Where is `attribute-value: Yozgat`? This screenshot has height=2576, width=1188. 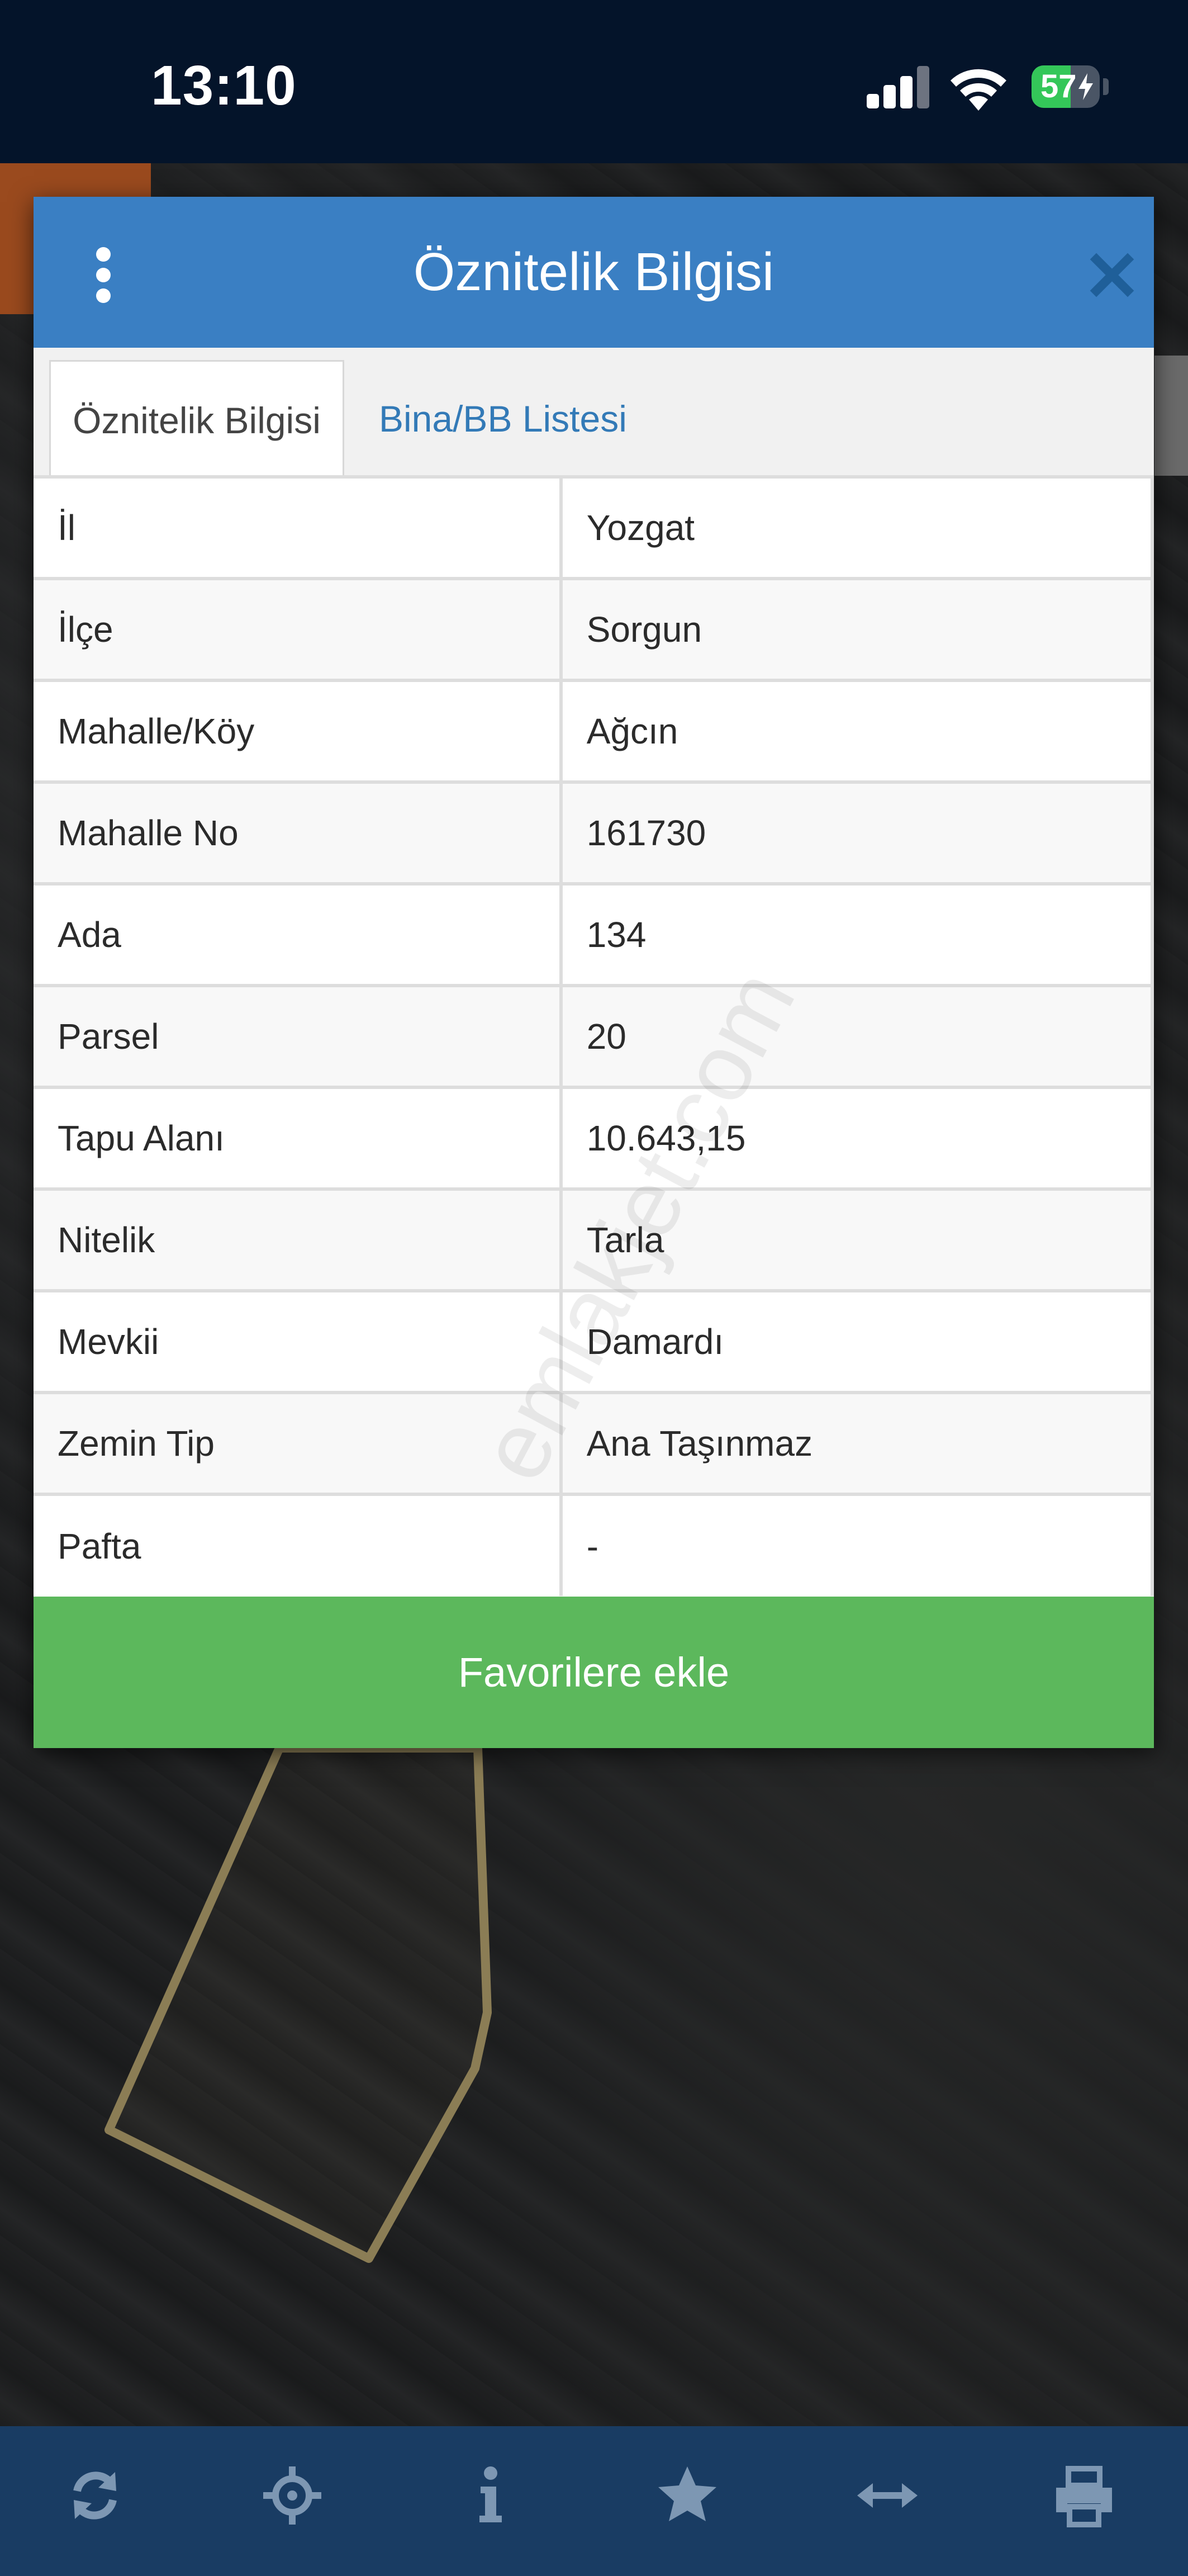
attribute-value: Yozgat is located at coordinates (857, 527).